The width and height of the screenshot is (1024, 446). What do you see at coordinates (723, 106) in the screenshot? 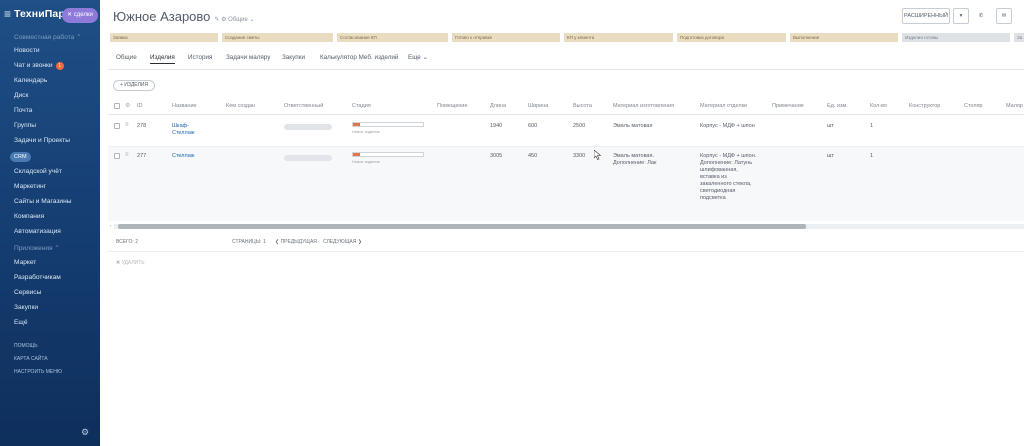
I see `col-finish: Материал отделки` at bounding box center [723, 106].